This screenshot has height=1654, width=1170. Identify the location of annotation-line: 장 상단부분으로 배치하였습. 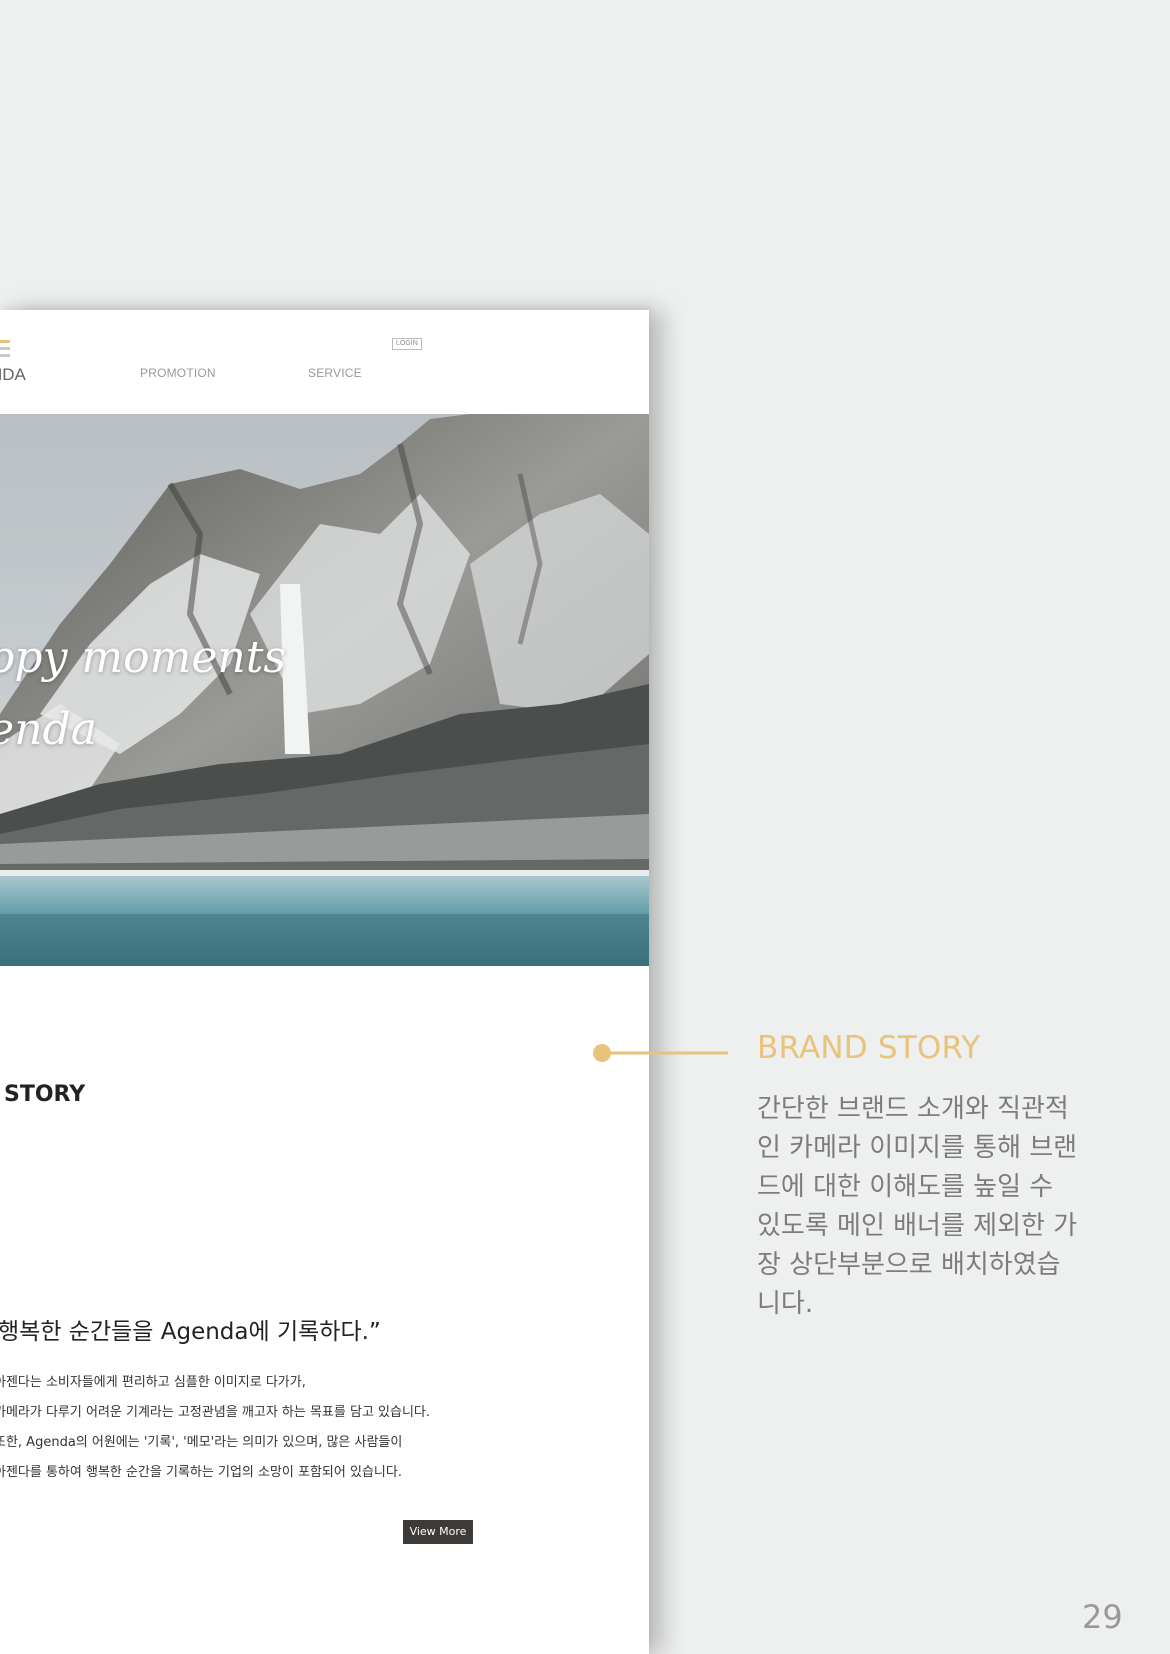
(909, 1265).